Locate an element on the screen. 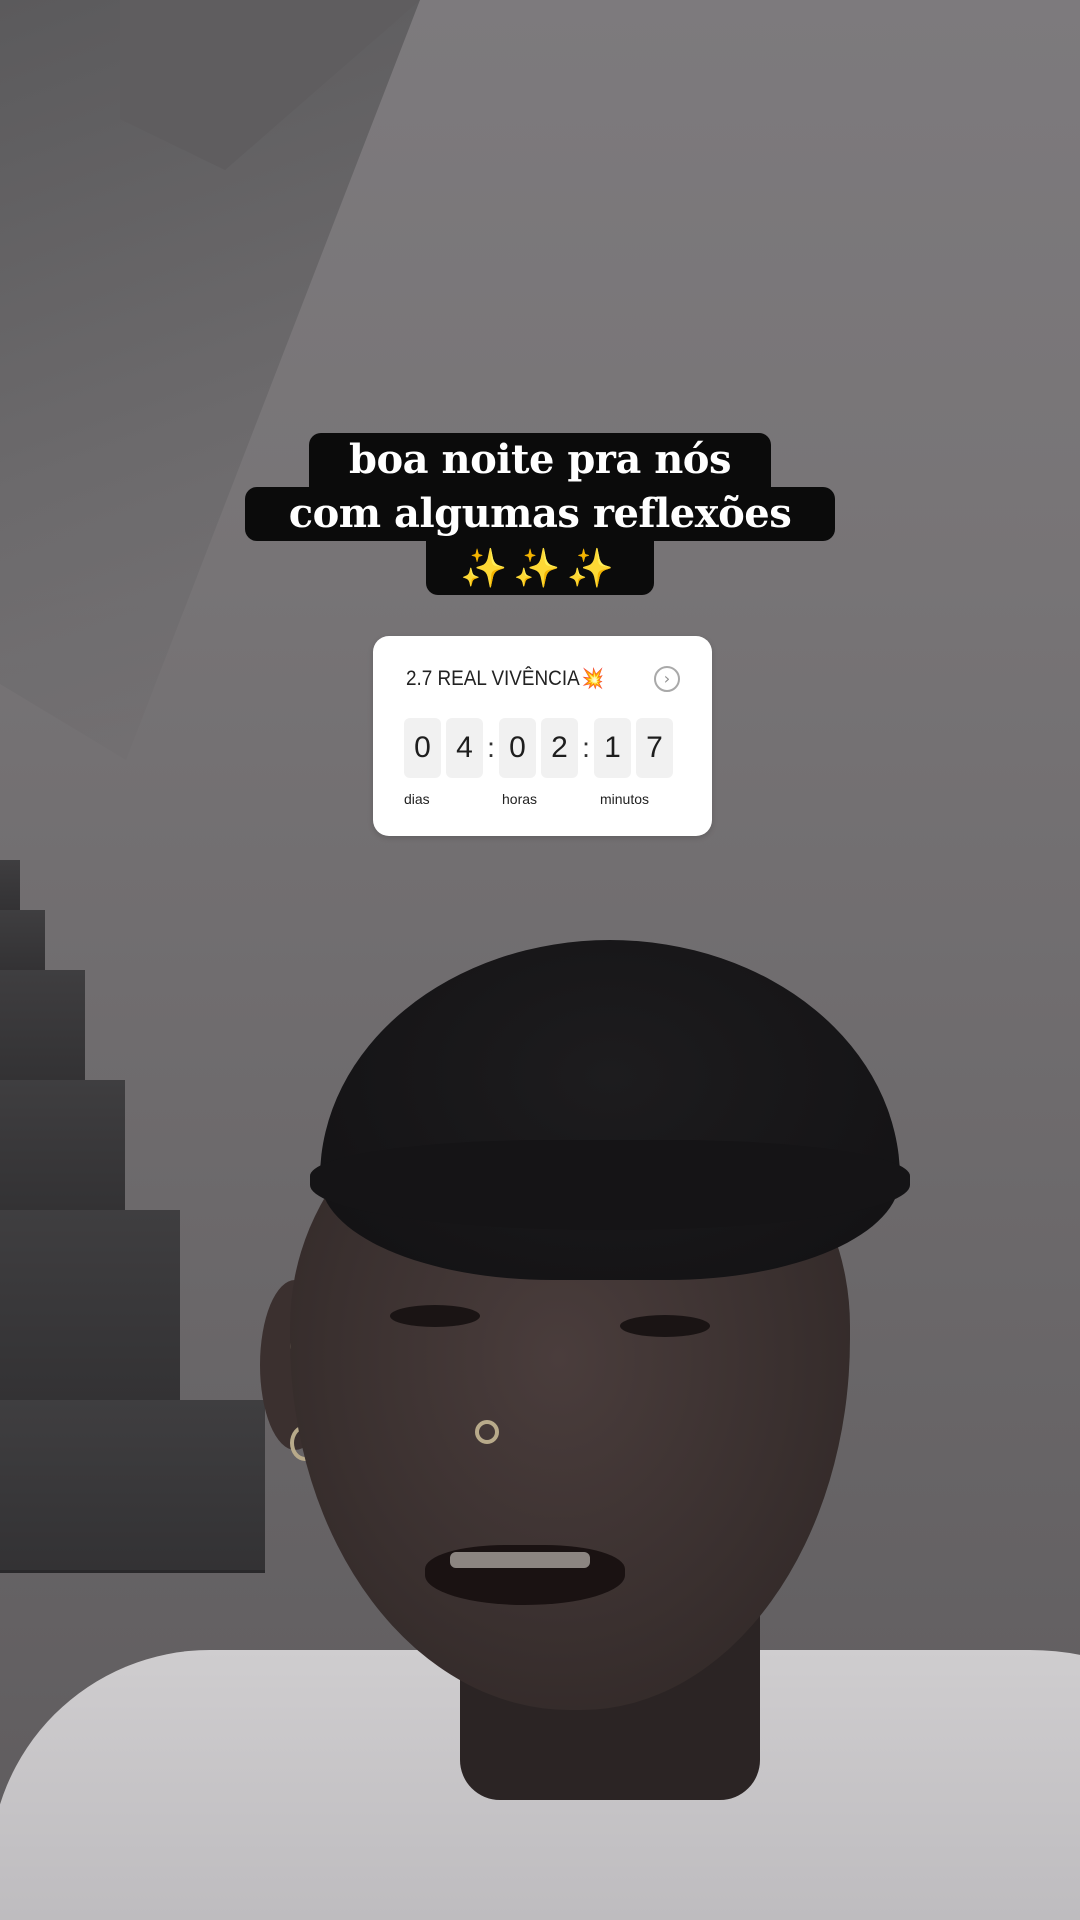 This screenshot has height=1920, width=1080. sparkles-icon: ✨✨✨ is located at coordinates (540, 568).